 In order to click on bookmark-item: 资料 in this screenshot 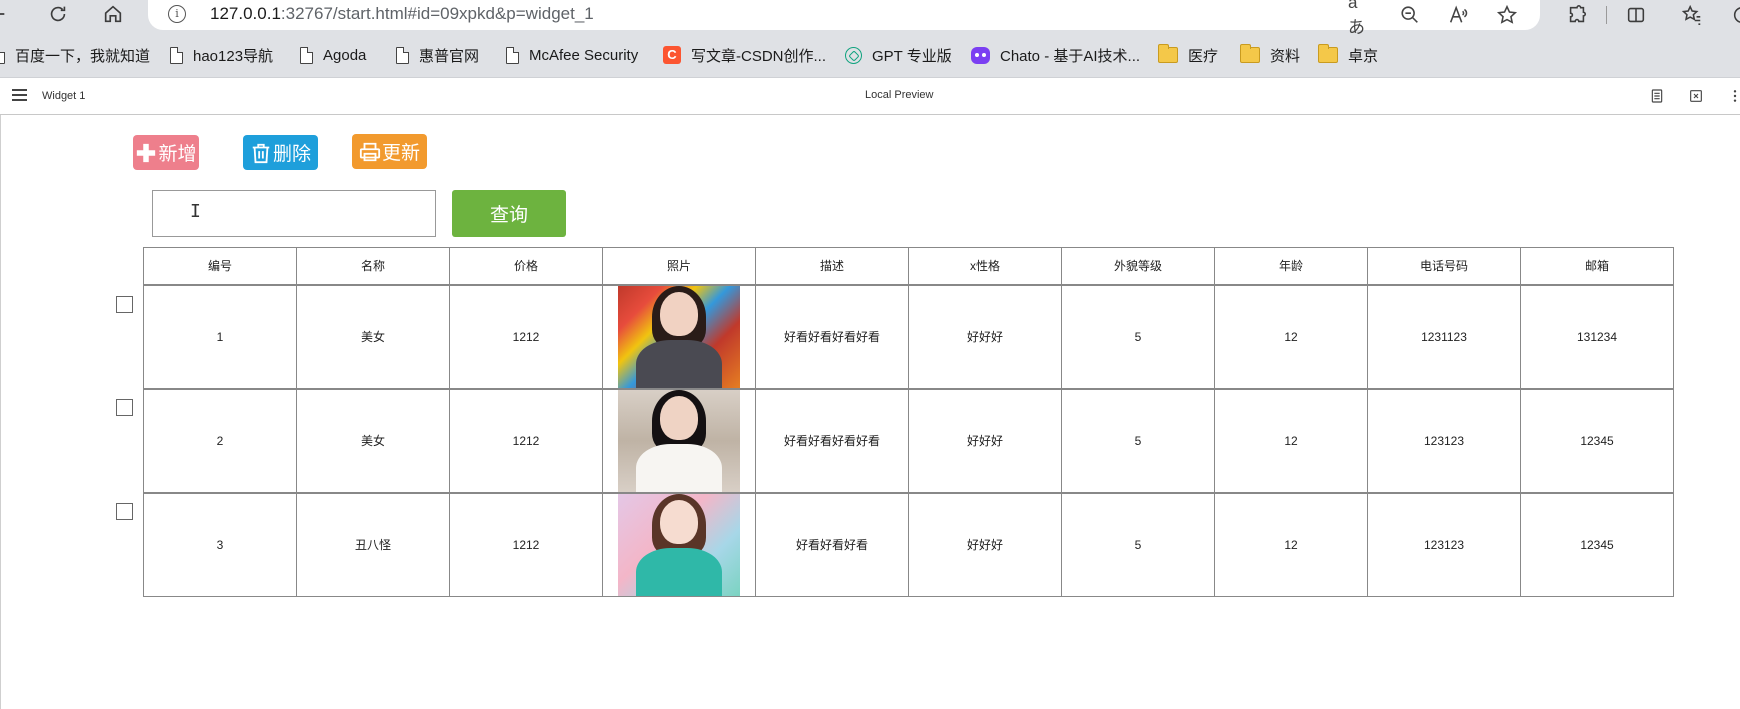, I will do `click(1270, 55)`.